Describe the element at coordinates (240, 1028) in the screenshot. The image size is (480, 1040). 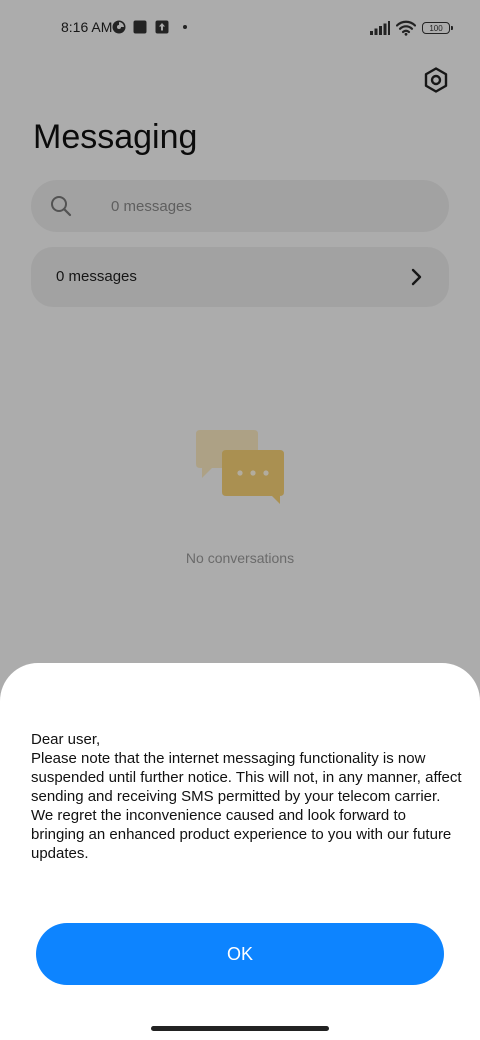
I see `home-indicator` at that location.